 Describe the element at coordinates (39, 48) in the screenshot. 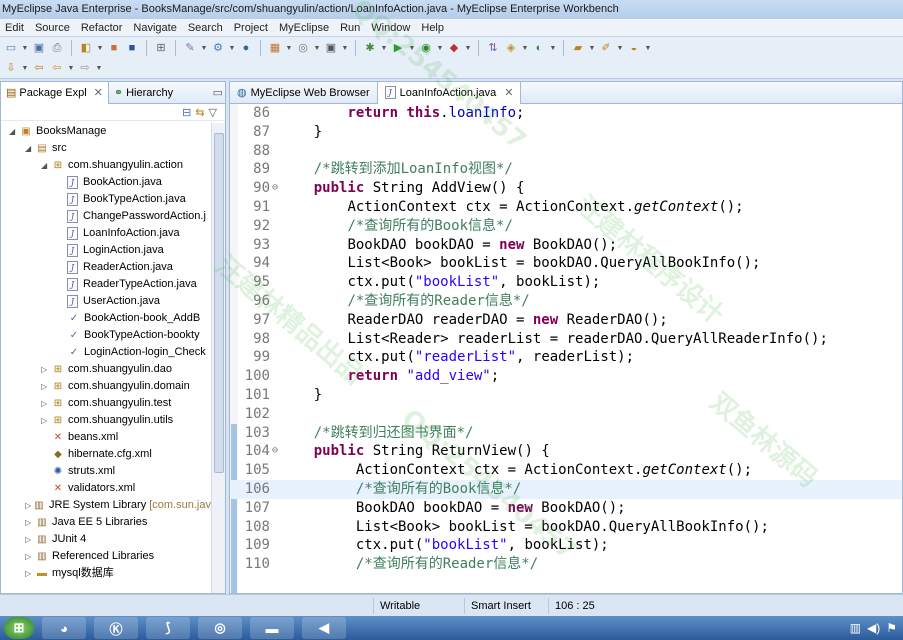

I see `save-icon: ▣` at that location.